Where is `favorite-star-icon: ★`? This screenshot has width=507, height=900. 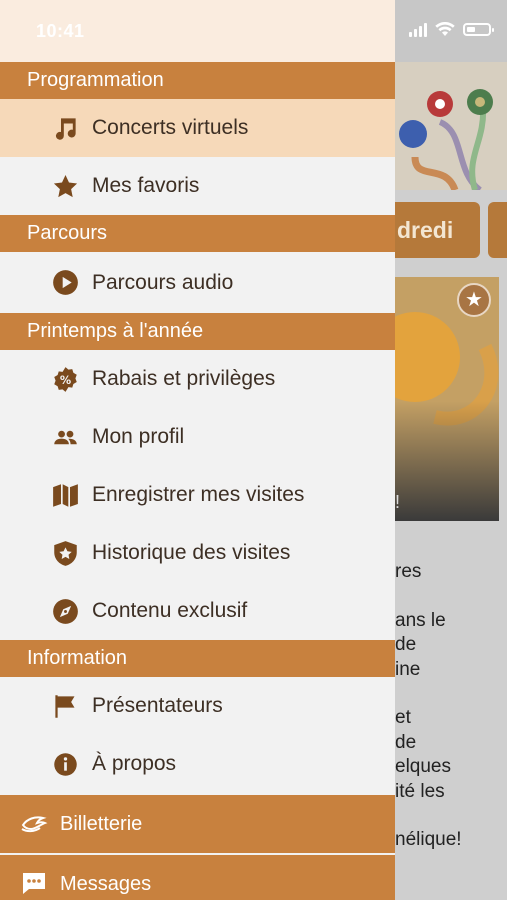
favorite-star-icon: ★ is located at coordinates (474, 300).